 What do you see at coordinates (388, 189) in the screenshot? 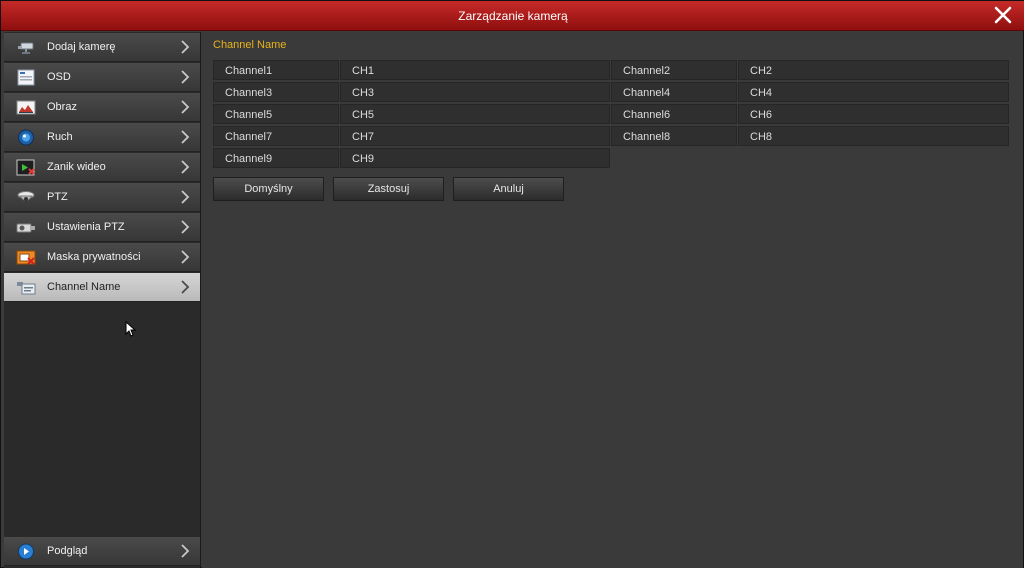
I see `apply-button: Zastosuj` at bounding box center [388, 189].